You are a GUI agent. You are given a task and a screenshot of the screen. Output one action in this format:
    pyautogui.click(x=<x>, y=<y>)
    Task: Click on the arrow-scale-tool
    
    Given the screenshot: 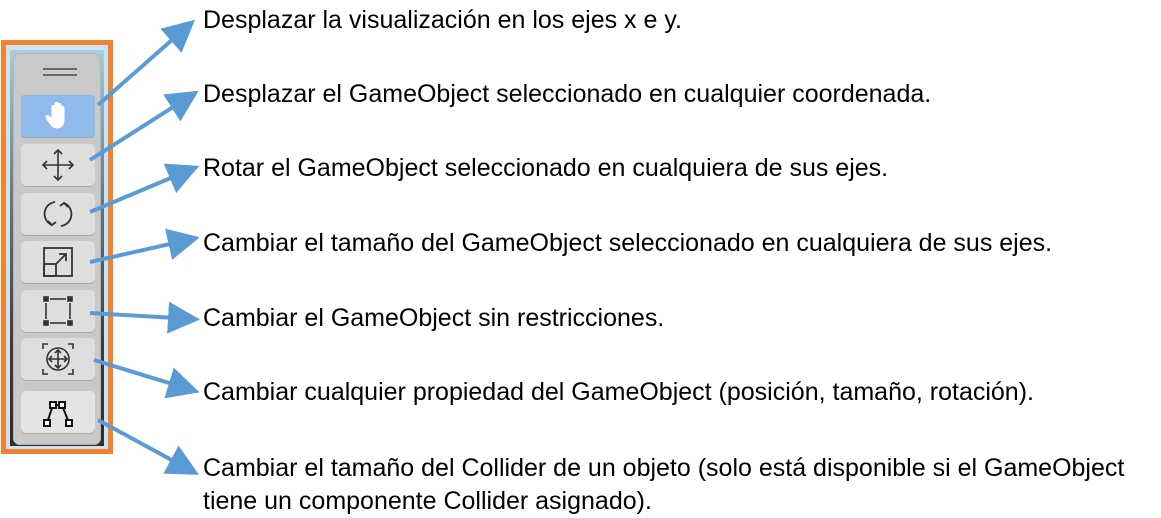 What is the action you would take?
    pyautogui.click(x=144, y=246)
    